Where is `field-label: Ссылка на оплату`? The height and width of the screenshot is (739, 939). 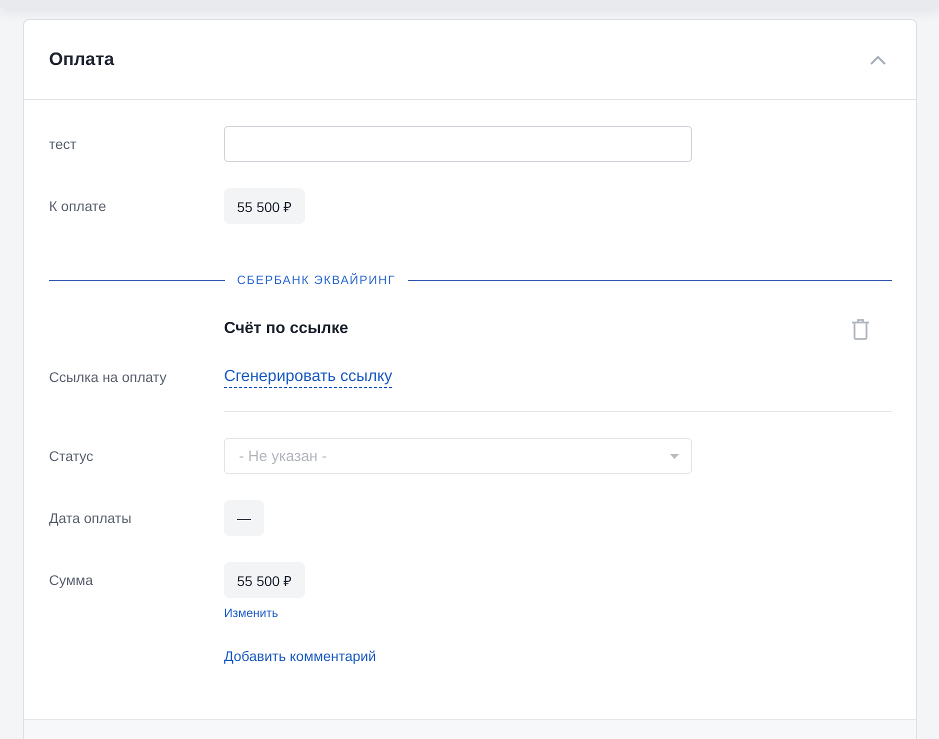 field-label: Ссылка на оплату is located at coordinates (107, 377).